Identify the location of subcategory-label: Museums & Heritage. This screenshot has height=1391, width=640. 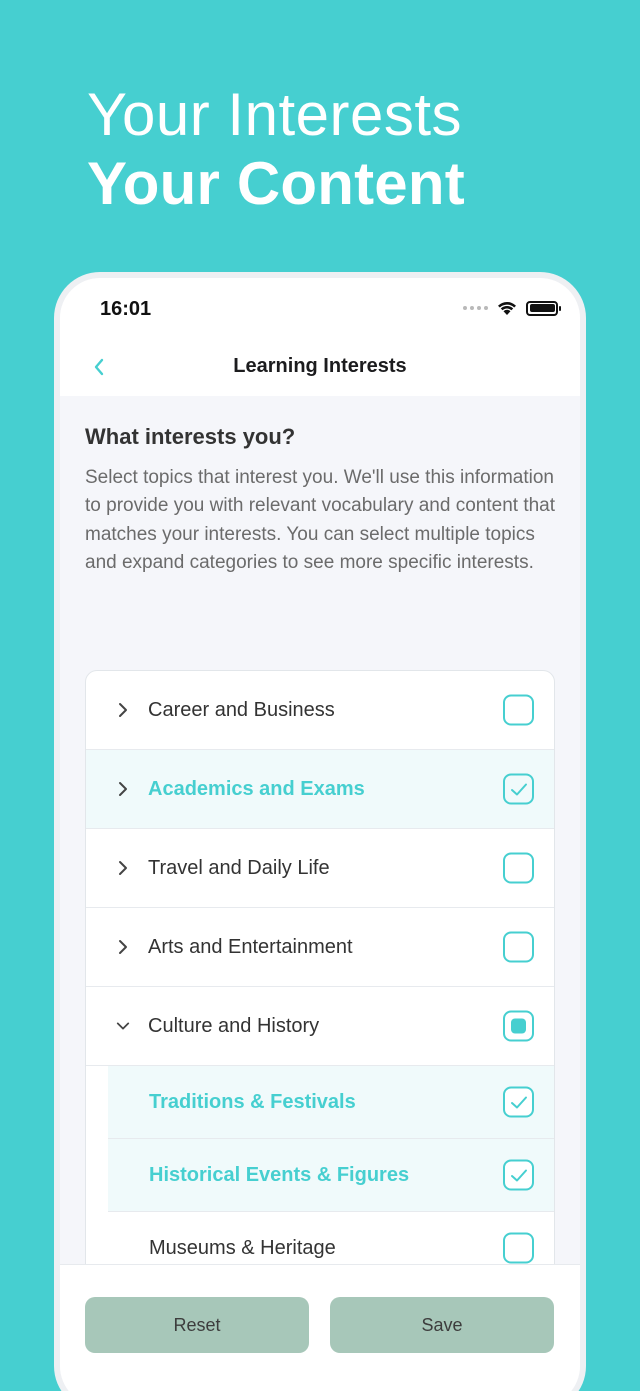
(242, 1247).